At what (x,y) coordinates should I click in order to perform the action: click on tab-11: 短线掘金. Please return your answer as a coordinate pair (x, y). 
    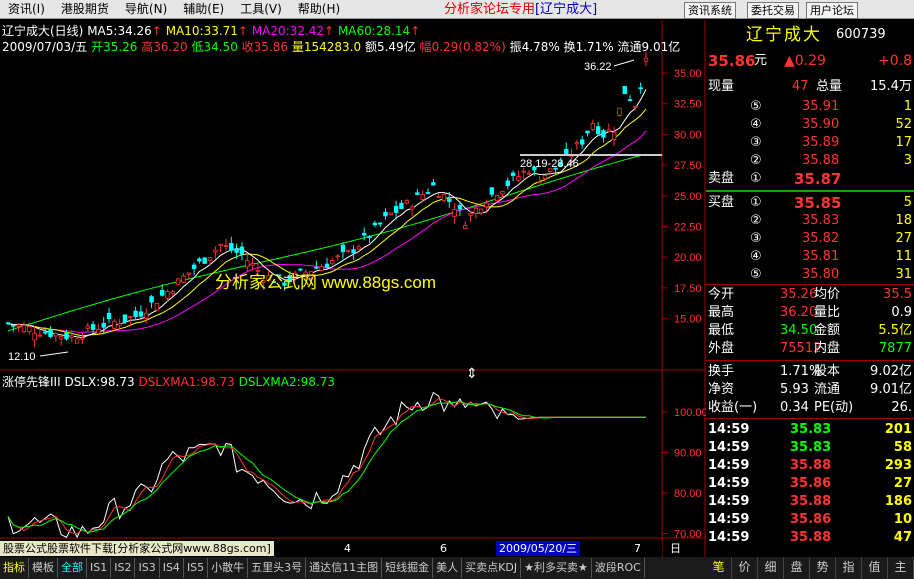
    Looking at the image, I should click on (408, 568).